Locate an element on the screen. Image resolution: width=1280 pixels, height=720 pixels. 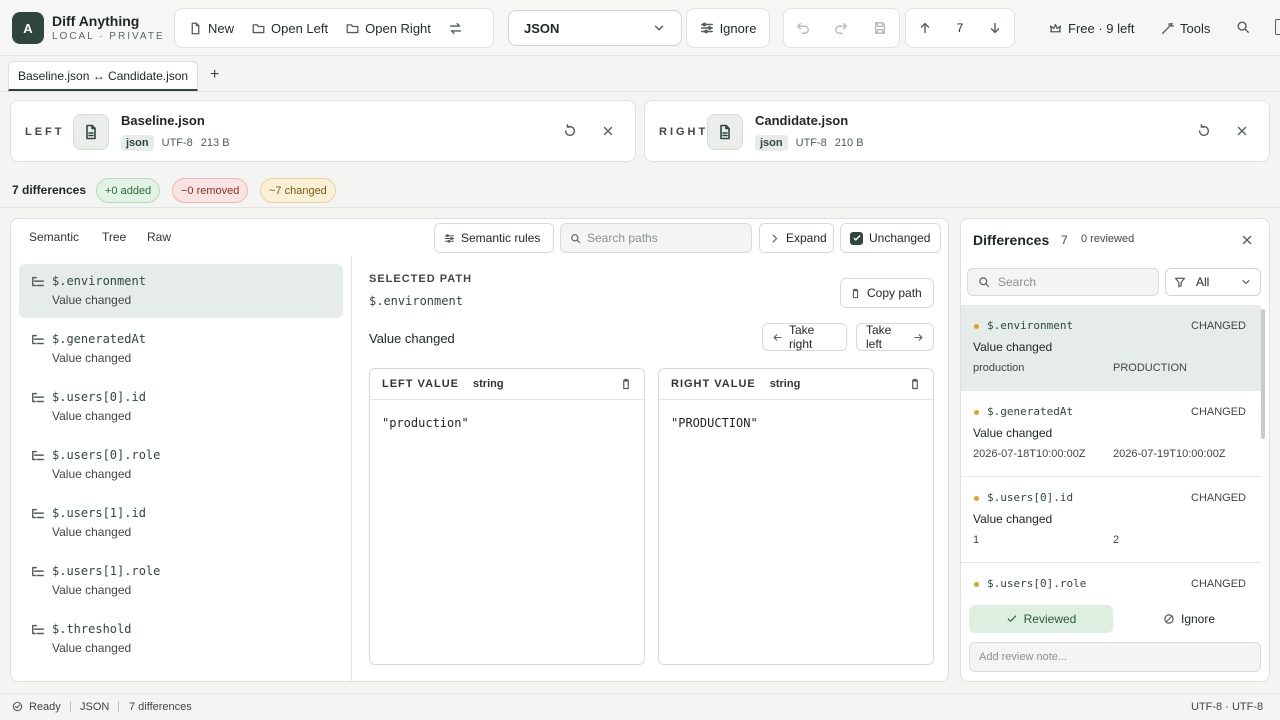
path-text: $.users[0].role is located at coordinates (106, 455).